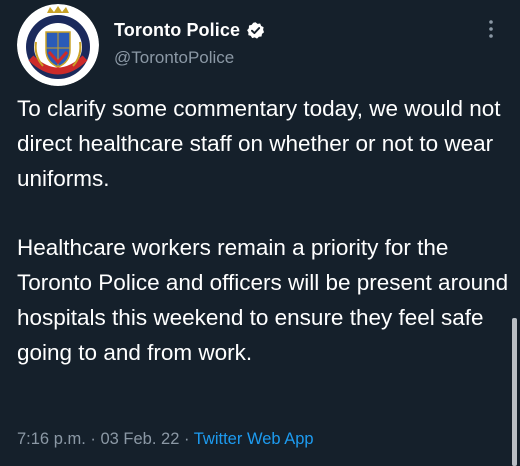 This screenshot has height=466, width=520. What do you see at coordinates (51, 439) in the screenshot?
I see `tweet-time: 7:16 p.m.` at bounding box center [51, 439].